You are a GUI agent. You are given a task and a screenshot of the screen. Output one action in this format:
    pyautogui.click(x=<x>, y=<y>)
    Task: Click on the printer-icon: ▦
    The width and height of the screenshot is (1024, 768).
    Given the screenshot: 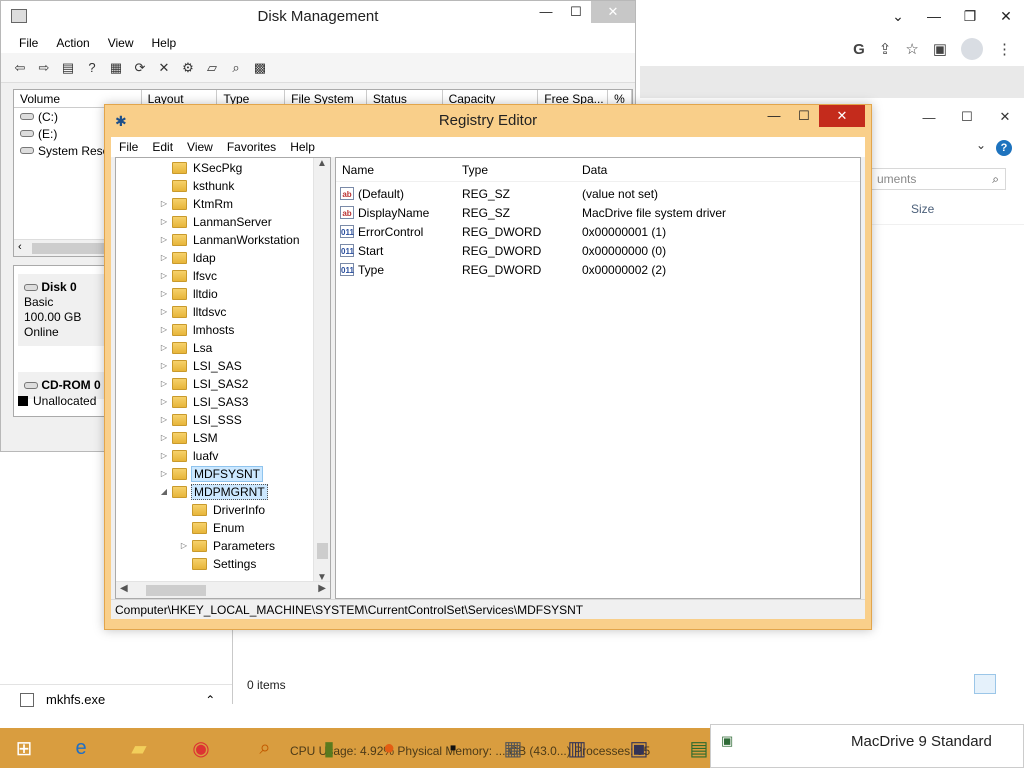 What is the action you would take?
    pyautogui.click(x=513, y=748)
    